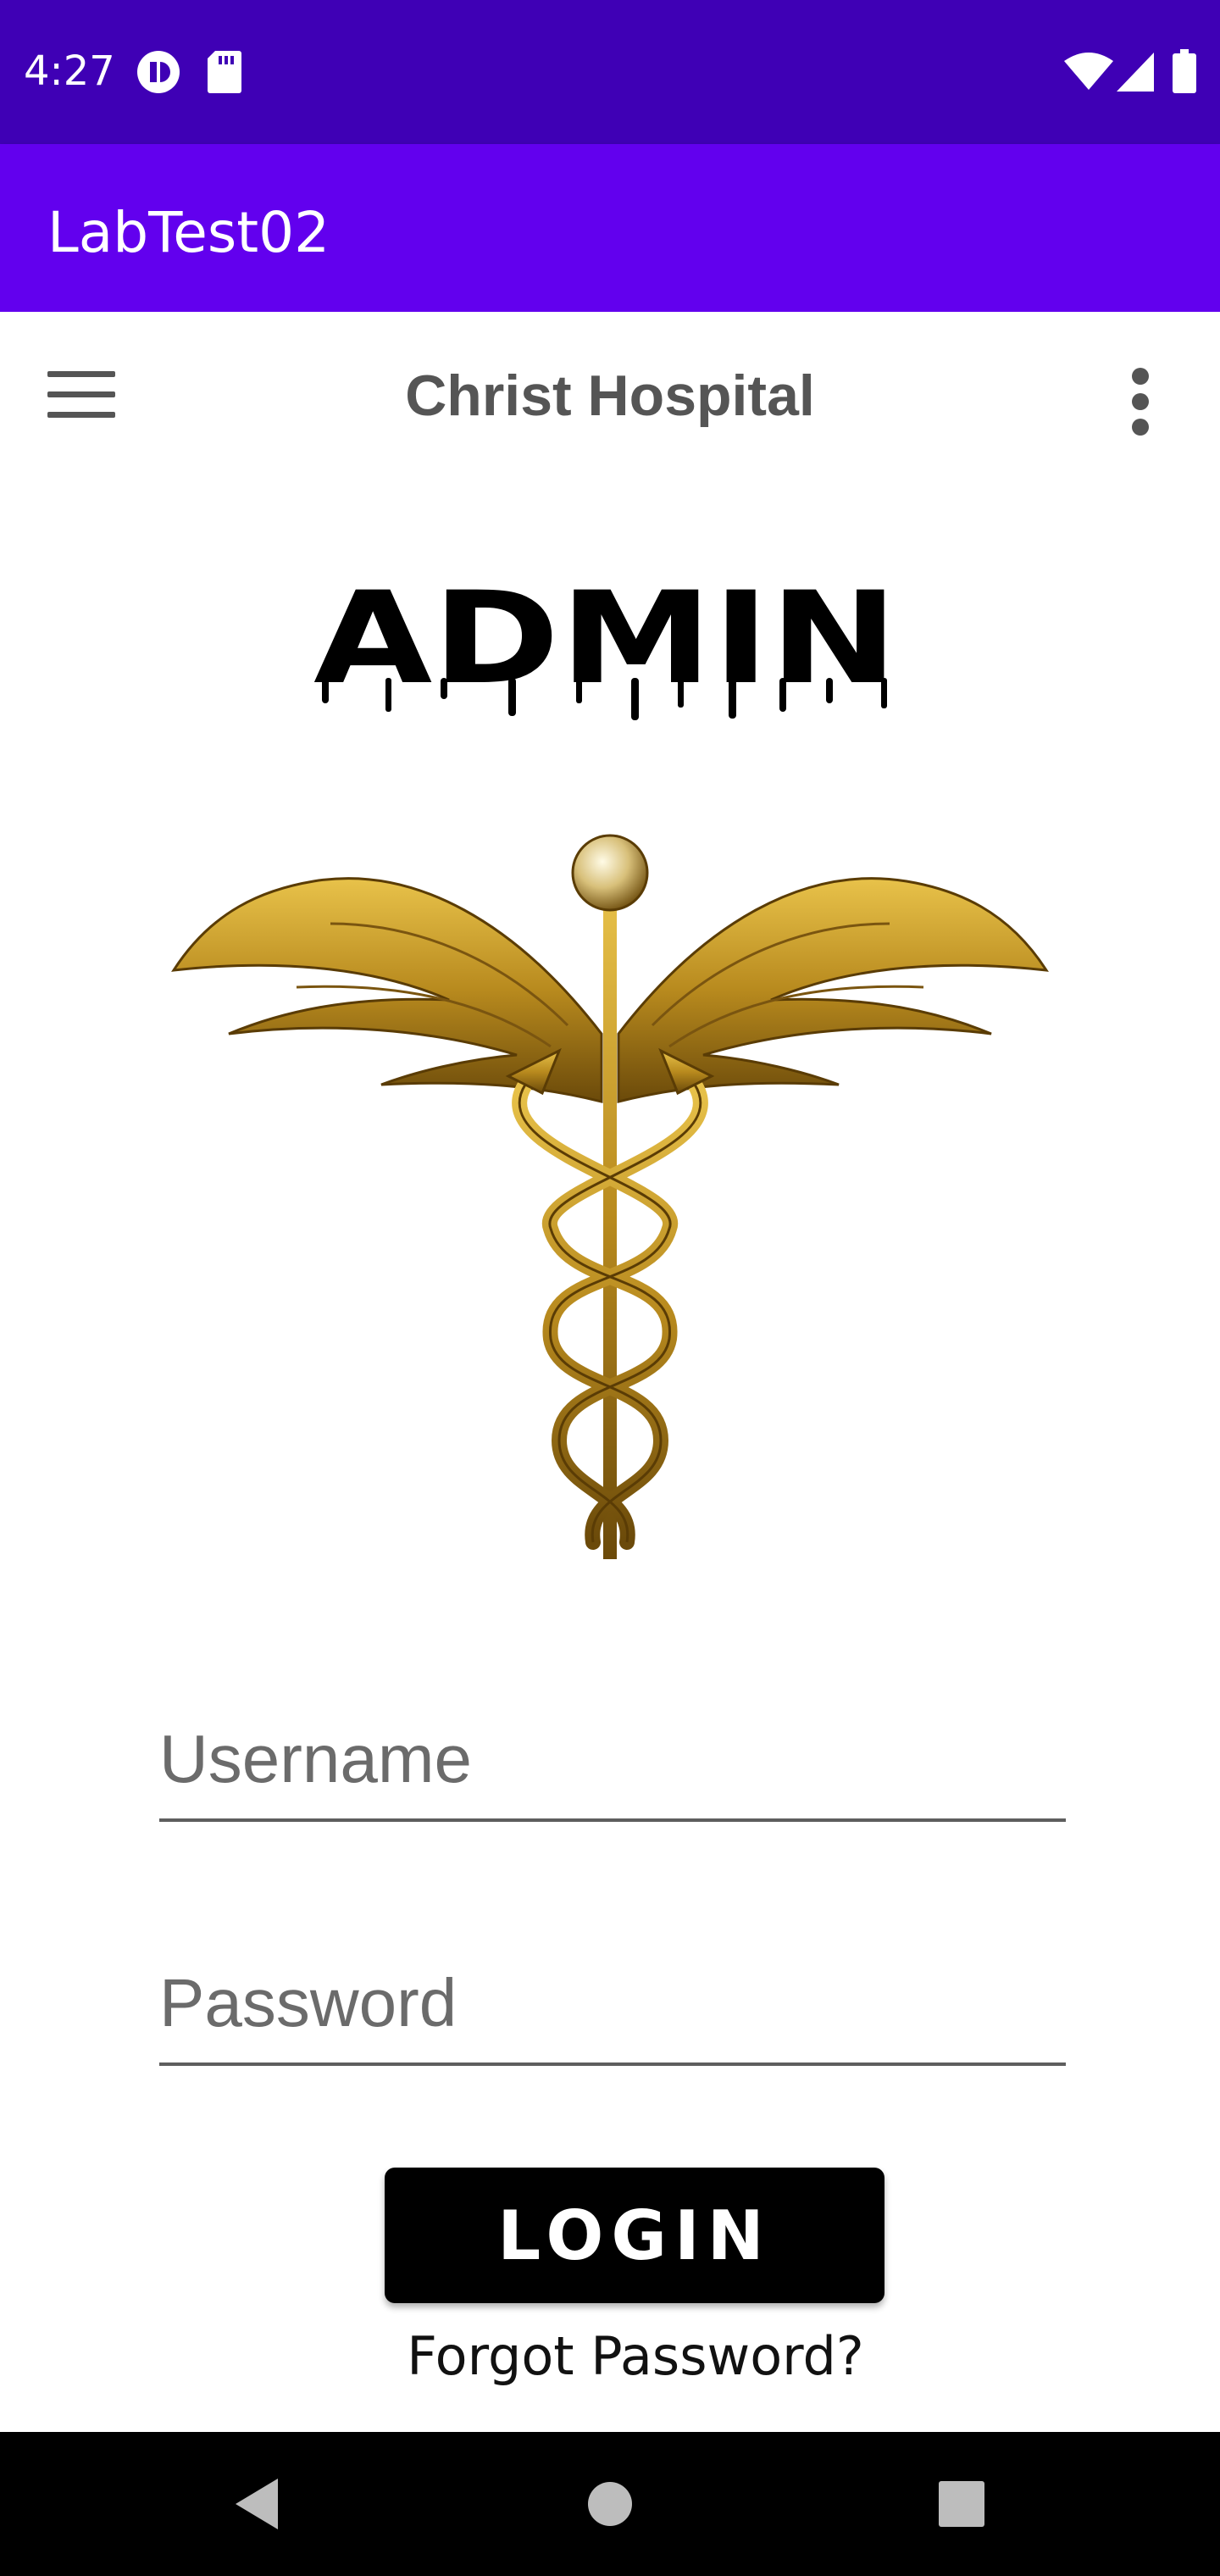  I want to click on cellular-signal-icon, so click(1135, 72).